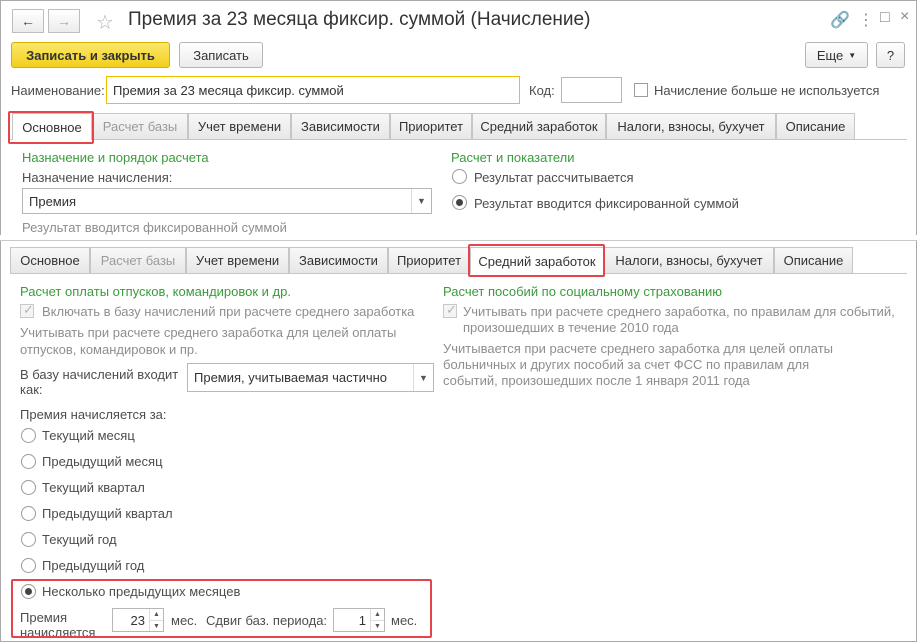  I want to click on tab-base-calc: Расчет базы, so click(140, 126).